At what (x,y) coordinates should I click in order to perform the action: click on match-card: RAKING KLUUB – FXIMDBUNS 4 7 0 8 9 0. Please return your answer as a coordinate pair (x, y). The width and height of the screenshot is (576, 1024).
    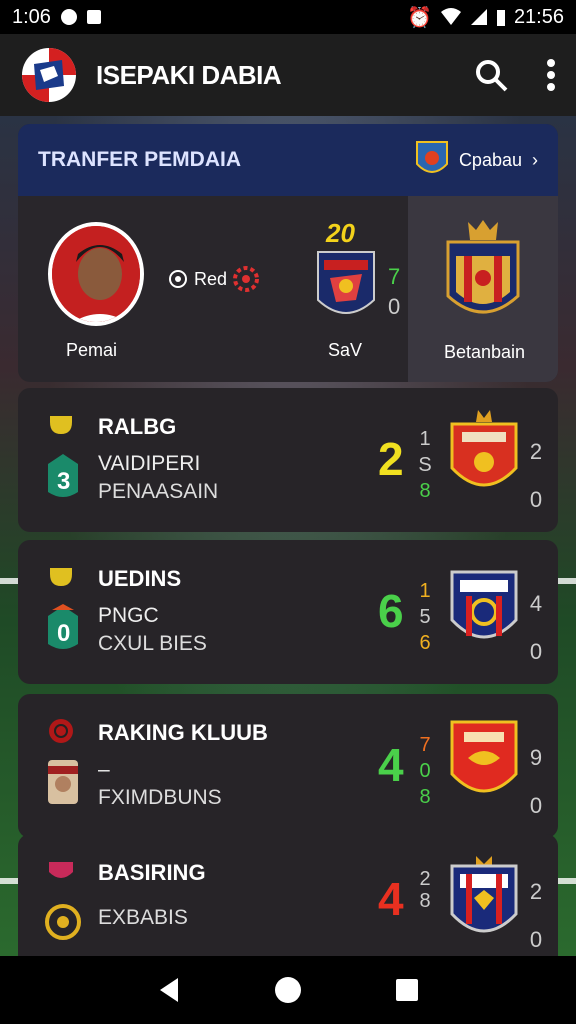
    Looking at the image, I should click on (288, 766).